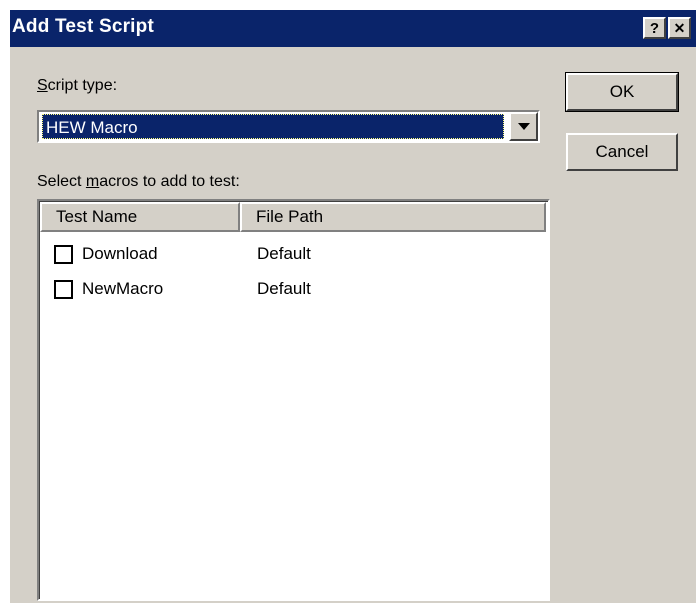  Describe the element at coordinates (622, 152) in the screenshot. I see `cancel-button: Cancel` at that location.